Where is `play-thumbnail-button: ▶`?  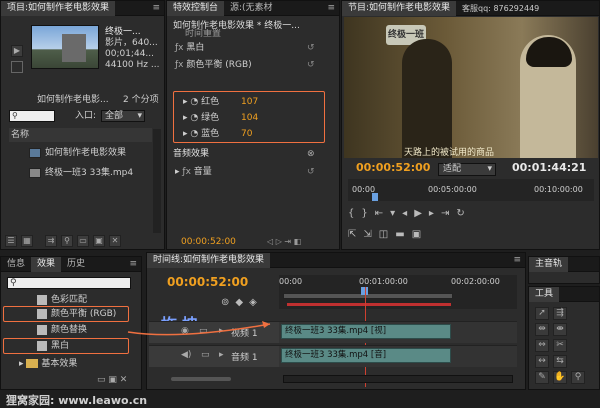 play-thumbnail-button: ▶ is located at coordinates (17, 51).